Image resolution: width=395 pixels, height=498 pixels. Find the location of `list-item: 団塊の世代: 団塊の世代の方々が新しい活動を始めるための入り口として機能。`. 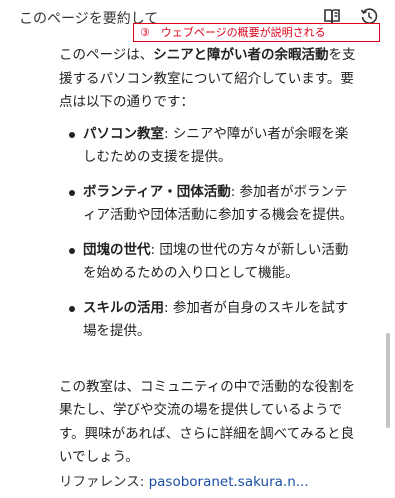

list-item: 団塊の世代: 団塊の世代の方々が新しい活動を始めるための入り口として機能。 is located at coordinates (209, 262).